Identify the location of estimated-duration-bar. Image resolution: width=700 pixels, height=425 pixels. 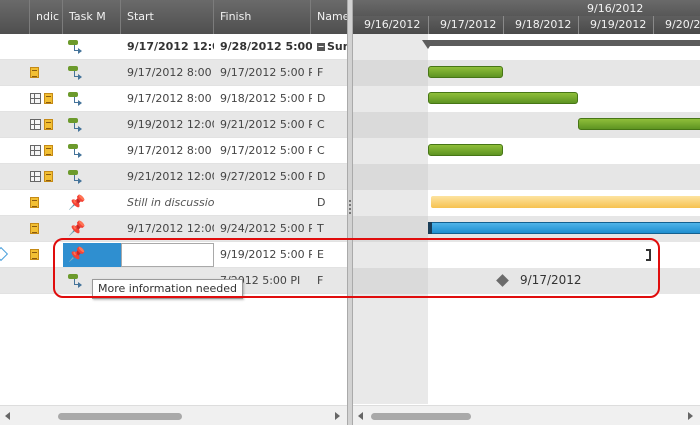
(565, 202).